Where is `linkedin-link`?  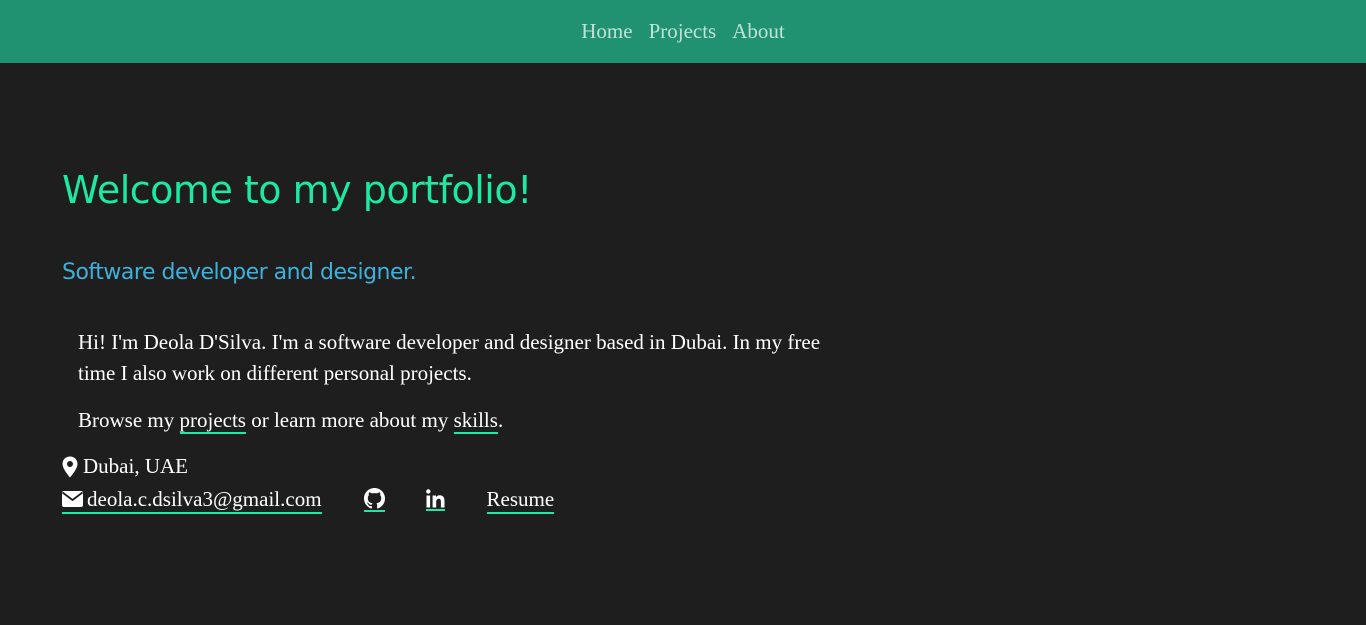
linkedin-link is located at coordinates (435, 500).